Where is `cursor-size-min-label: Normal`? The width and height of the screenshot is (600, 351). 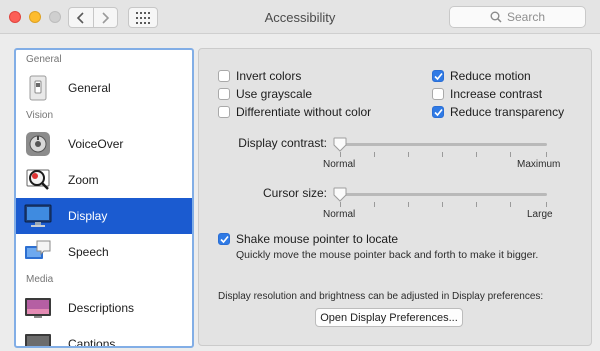
cursor-size-min-label: Normal is located at coordinates (339, 214).